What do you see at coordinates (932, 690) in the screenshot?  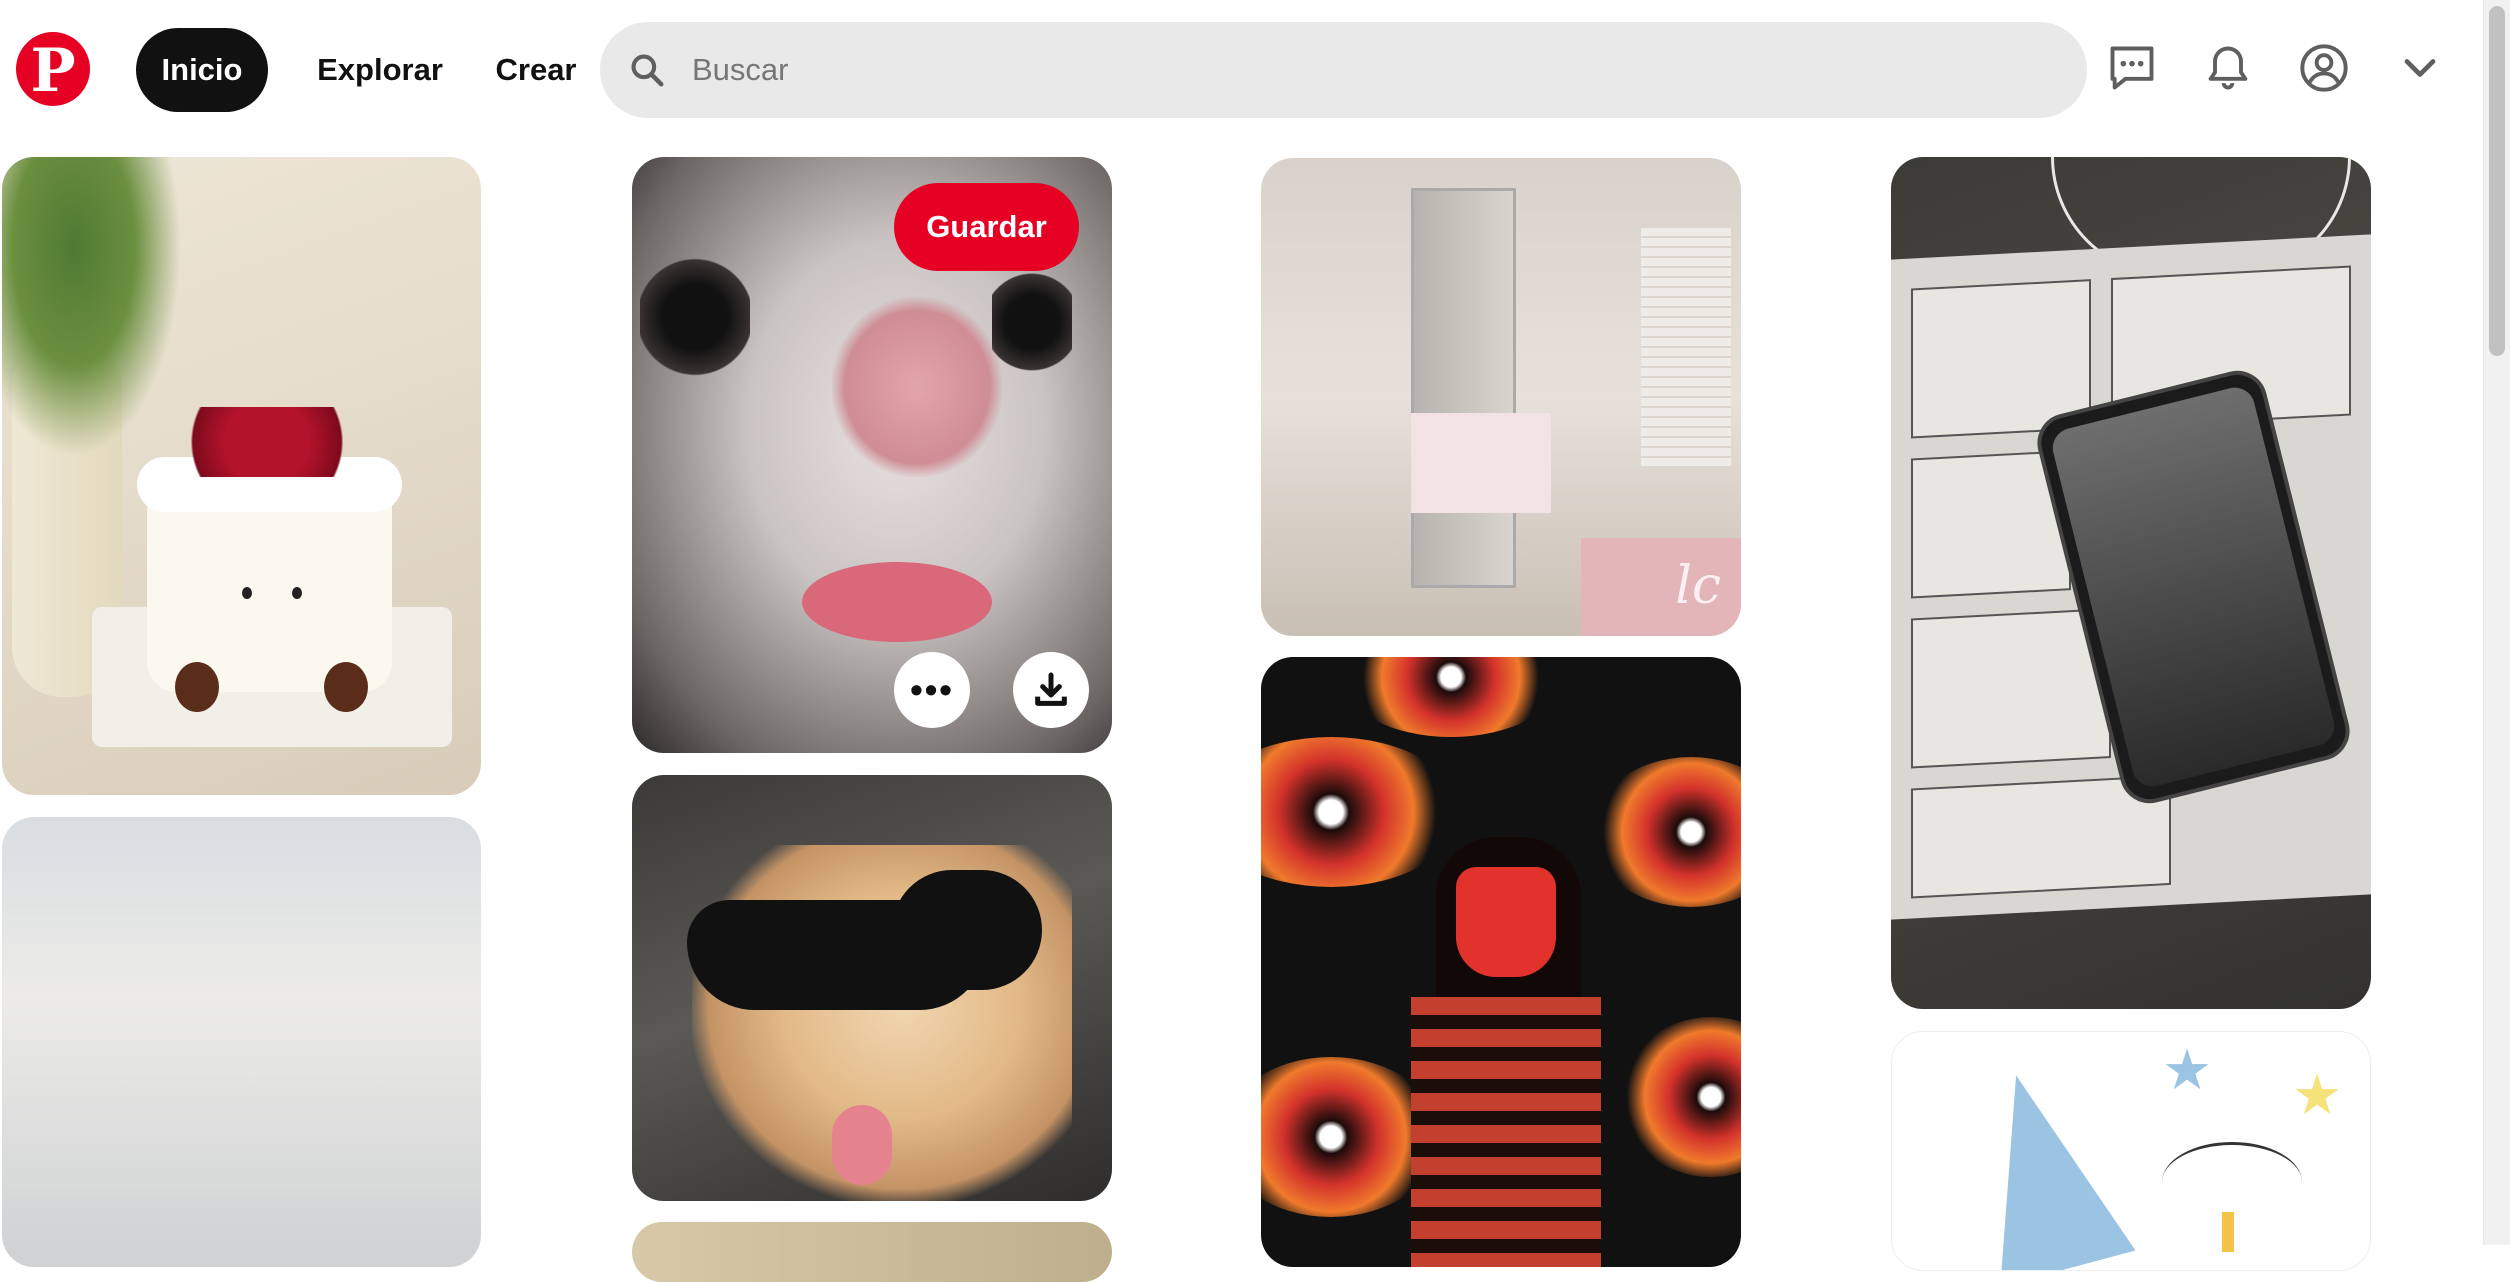 I see `more-options-button: •••` at bounding box center [932, 690].